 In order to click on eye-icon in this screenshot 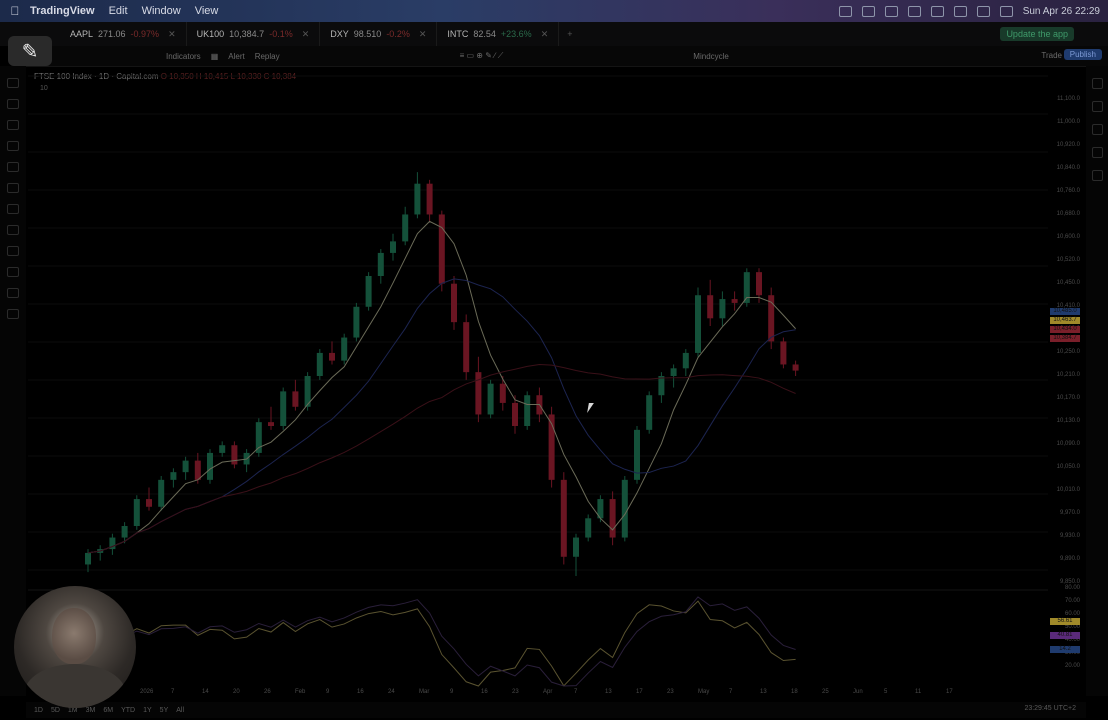, I will do `click(13, 293)`.